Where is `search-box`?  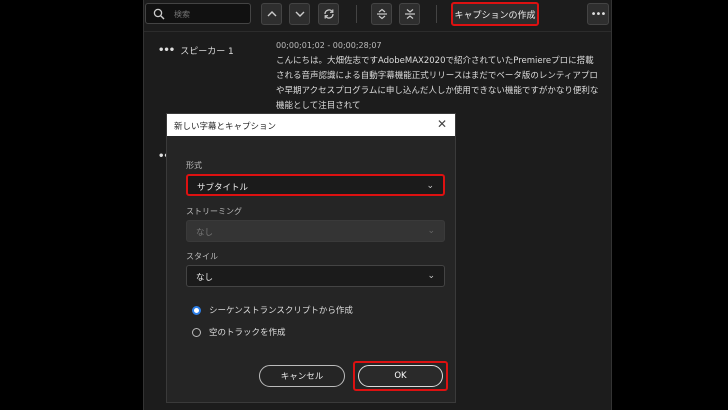 search-box is located at coordinates (198, 13).